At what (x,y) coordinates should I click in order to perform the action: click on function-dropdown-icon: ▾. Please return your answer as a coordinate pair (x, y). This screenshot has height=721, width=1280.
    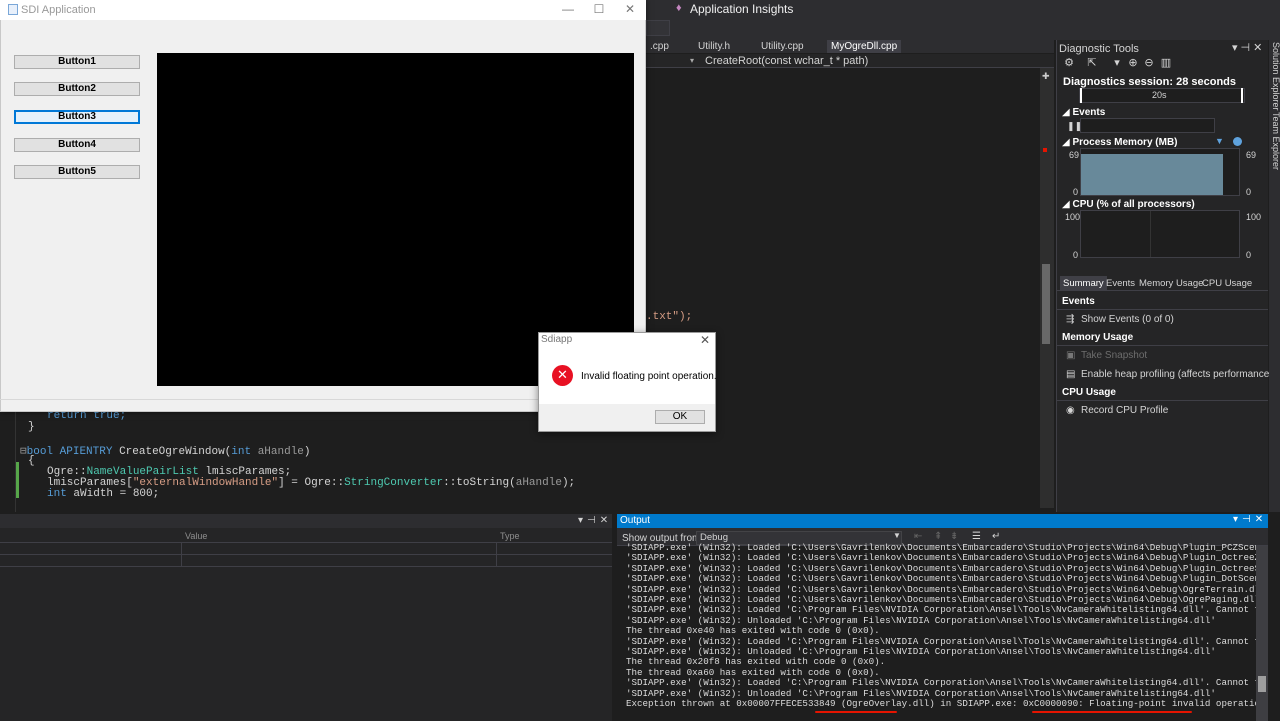
    Looking at the image, I should click on (692, 60).